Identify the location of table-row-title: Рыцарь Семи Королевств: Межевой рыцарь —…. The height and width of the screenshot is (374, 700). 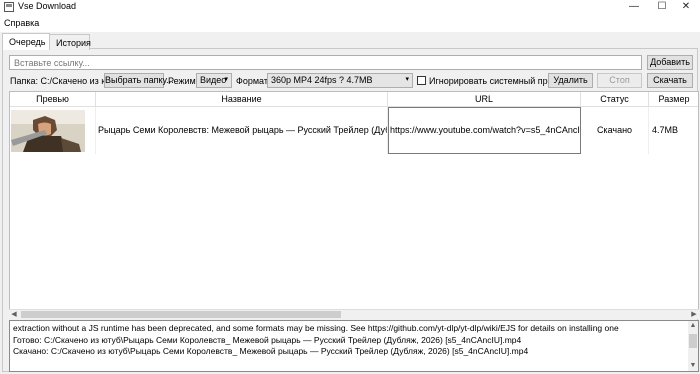
(242, 130).